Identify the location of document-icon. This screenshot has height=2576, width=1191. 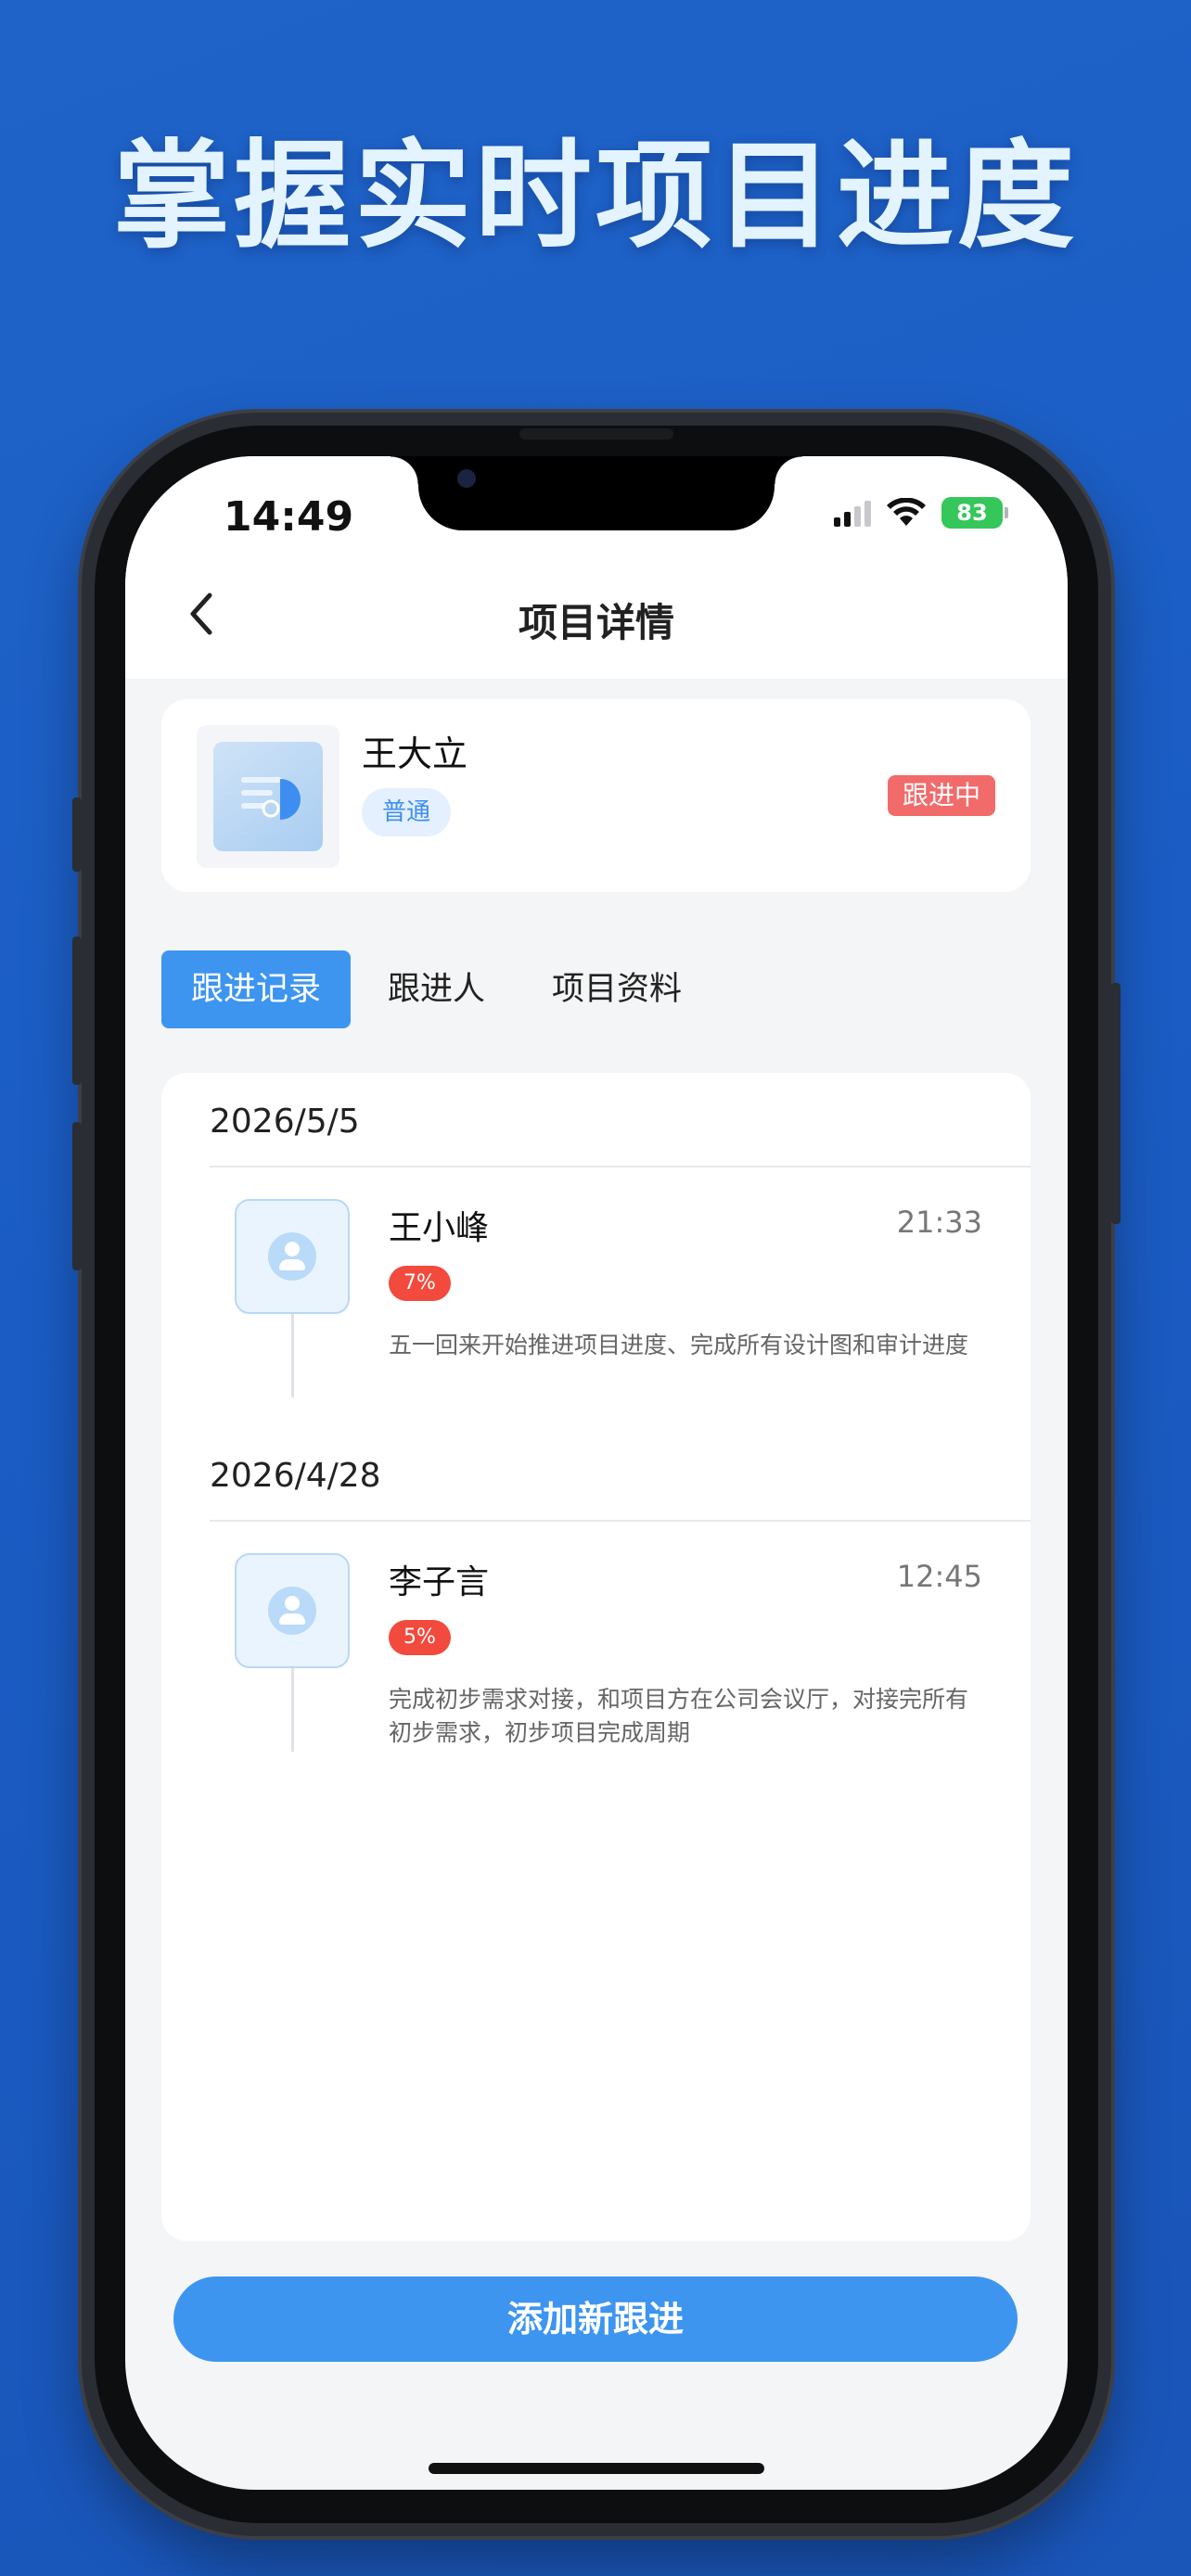
(271, 799).